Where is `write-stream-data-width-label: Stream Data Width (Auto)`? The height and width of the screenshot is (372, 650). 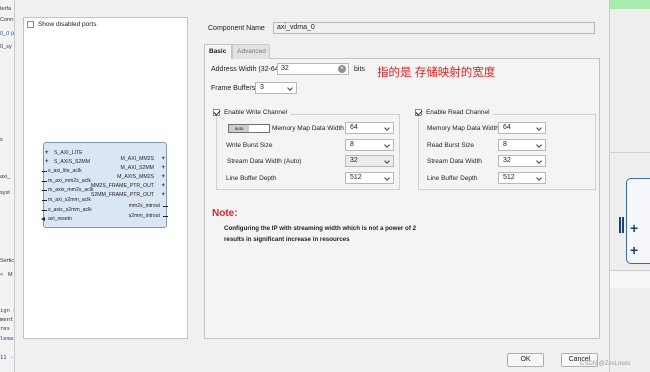
write-stream-data-width-label: Stream Data Width (Auto) is located at coordinates (264, 161).